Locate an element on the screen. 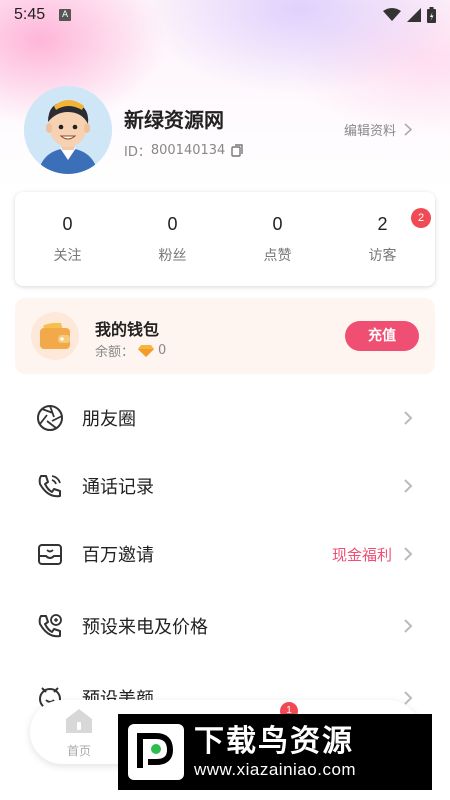 The height and width of the screenshot is (800, 450). avatar is located at coordinates (68, 130).